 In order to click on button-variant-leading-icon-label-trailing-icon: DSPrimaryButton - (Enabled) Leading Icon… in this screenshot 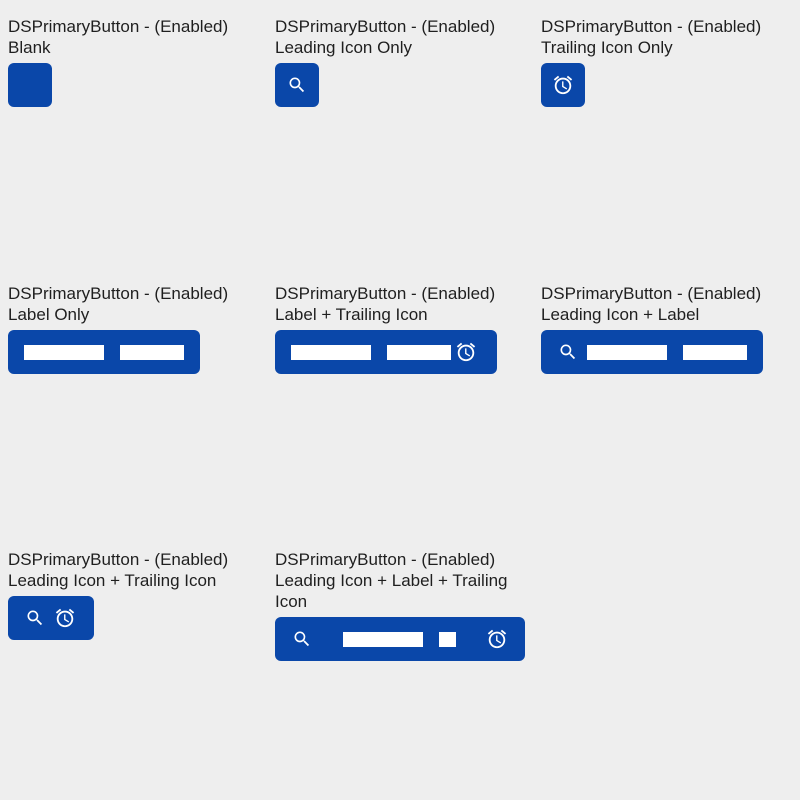, I will do `click(405, 605)`.